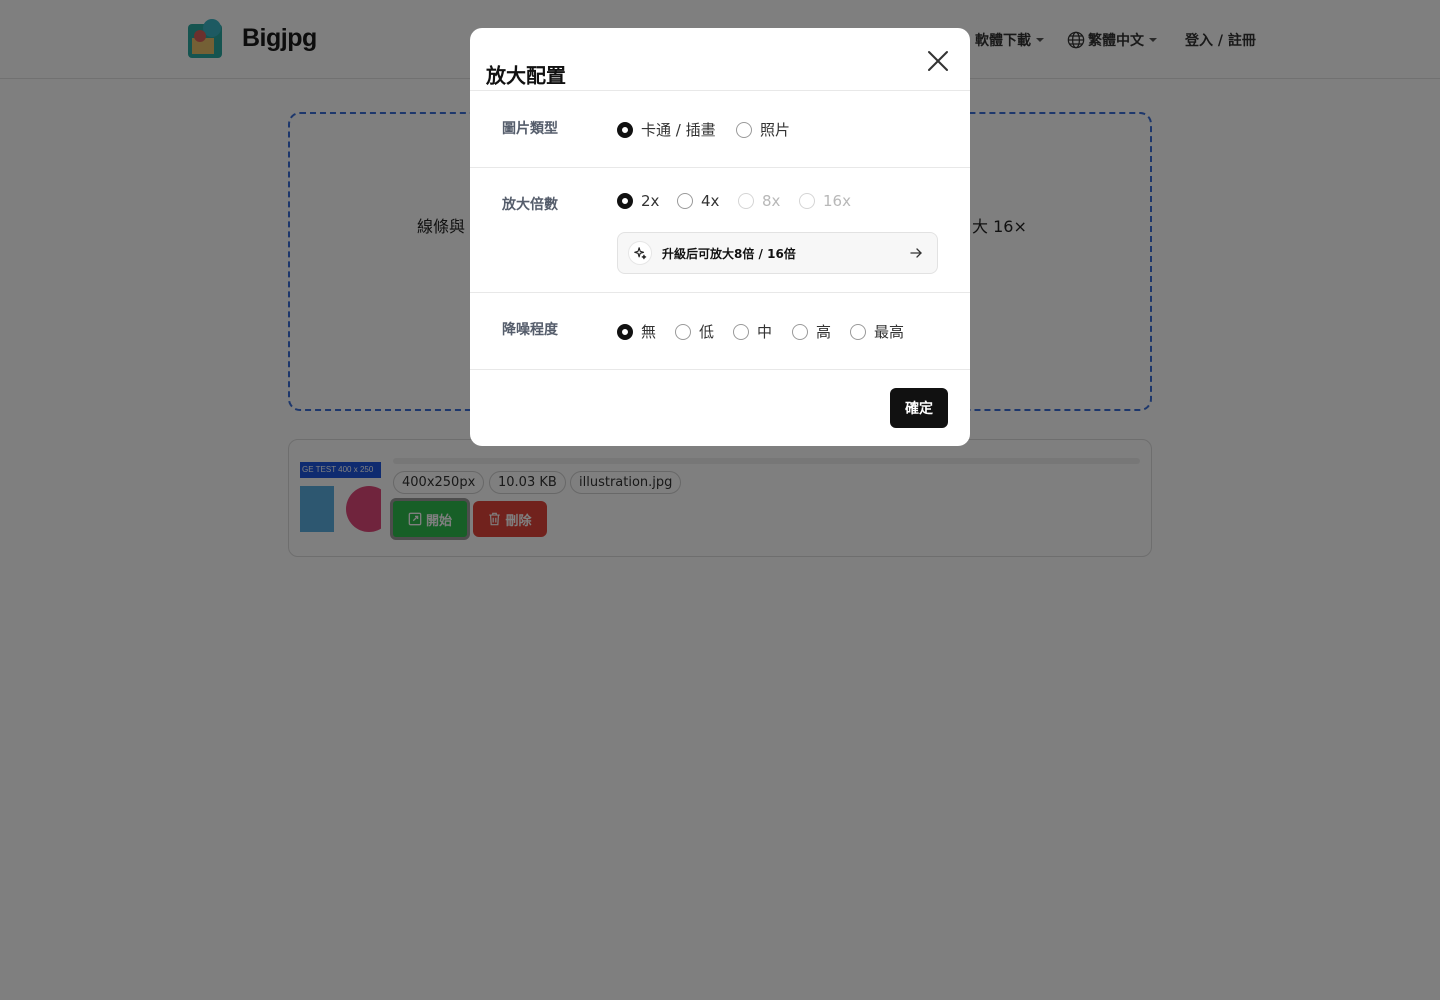 This screenshot has height=1000, width=1440. Describe the element at coordinates (526, 75) in the screenshot. I see `modal-title: 放大配置` at that location.